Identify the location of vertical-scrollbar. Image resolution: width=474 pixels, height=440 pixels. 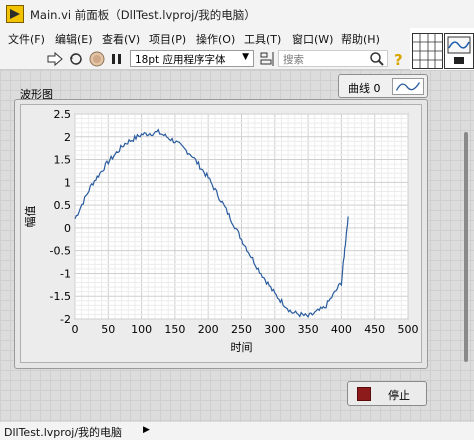
(466, 222).